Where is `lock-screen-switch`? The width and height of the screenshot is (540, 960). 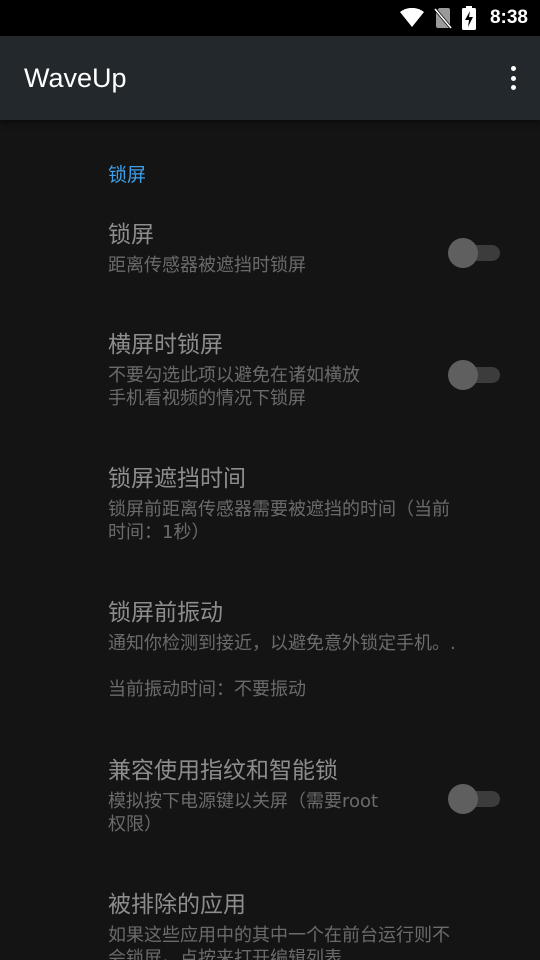 lock-screen-switch is located at coordinates (474, 252).